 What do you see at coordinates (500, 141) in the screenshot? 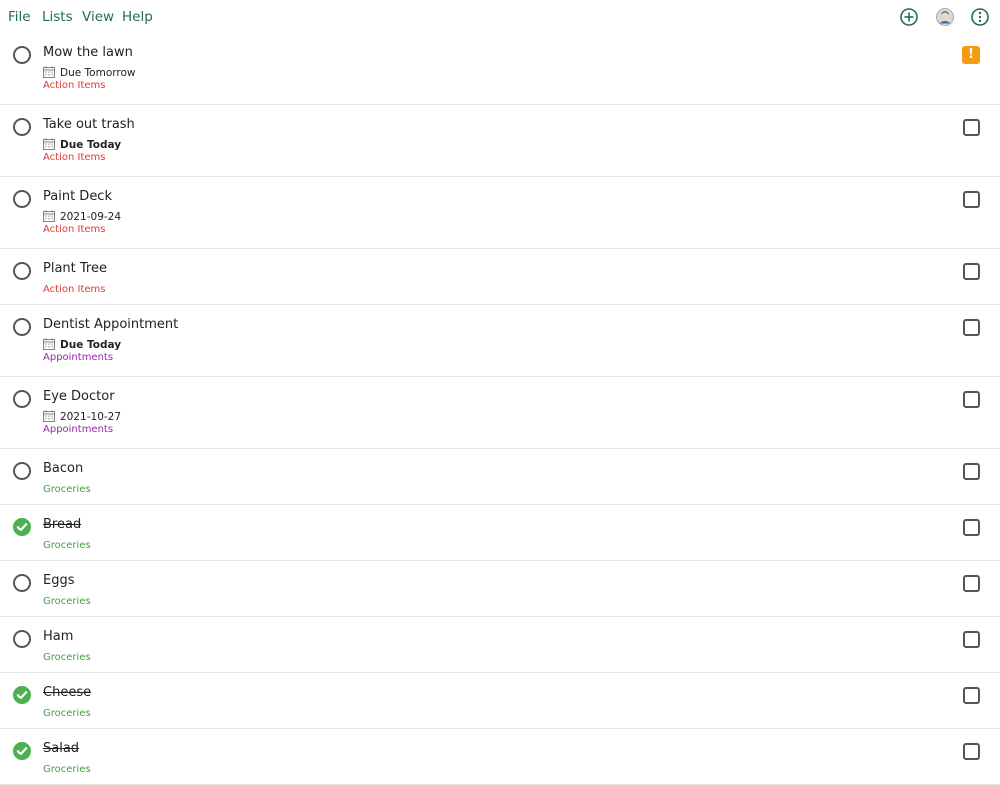
I see `task-row: Take out trash Due Today Action Items` at bounding box center [500, 141].